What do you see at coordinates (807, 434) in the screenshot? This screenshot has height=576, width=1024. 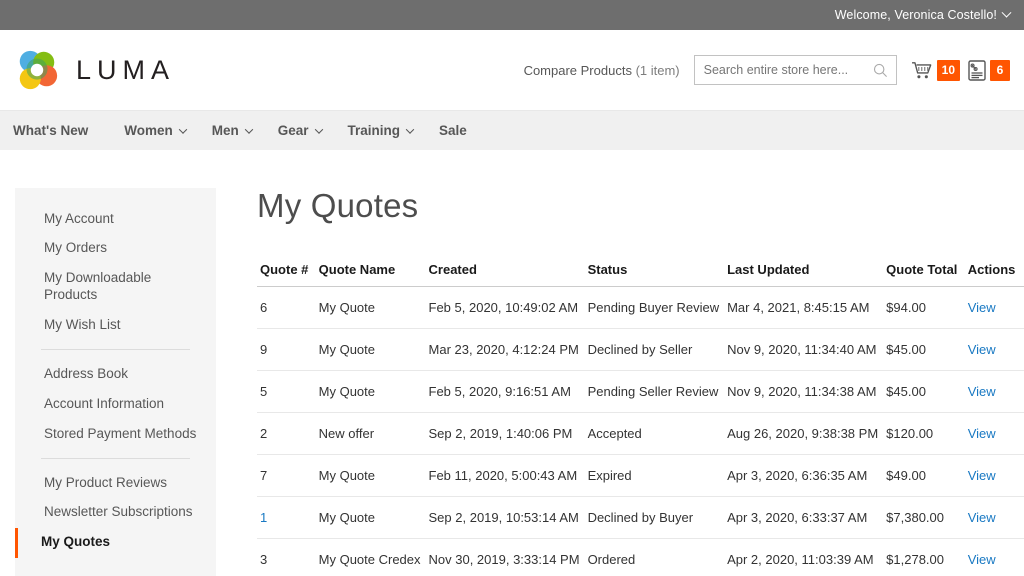 I see `cell-last-updated: Aug 26, 2020, 9:38:38 PM` at bounding box center [807, 434].